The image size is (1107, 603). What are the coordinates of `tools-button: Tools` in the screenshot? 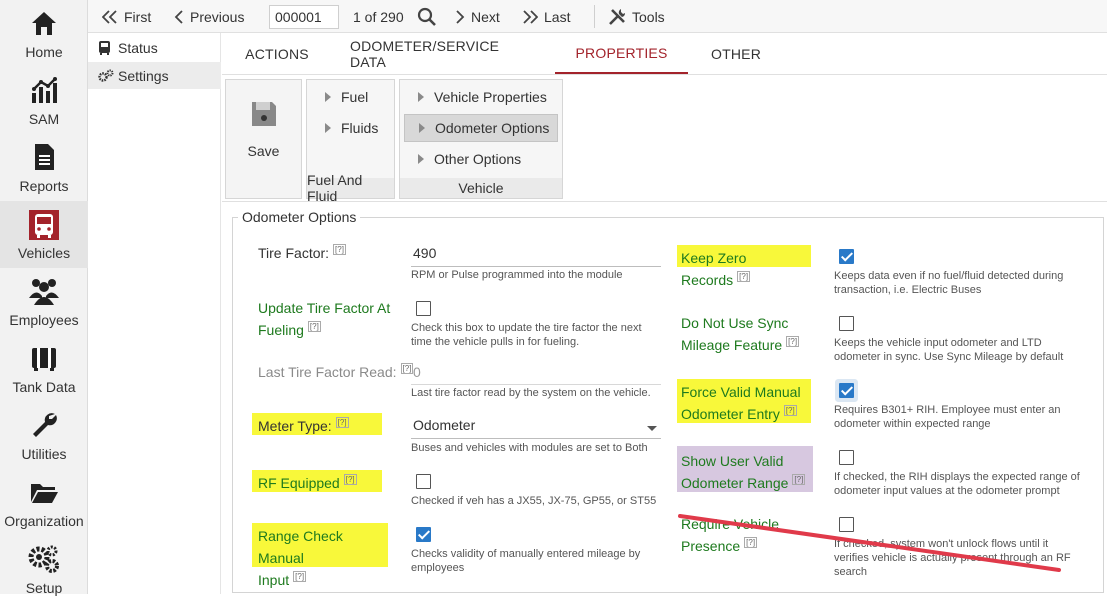 It's located at (636, 16).